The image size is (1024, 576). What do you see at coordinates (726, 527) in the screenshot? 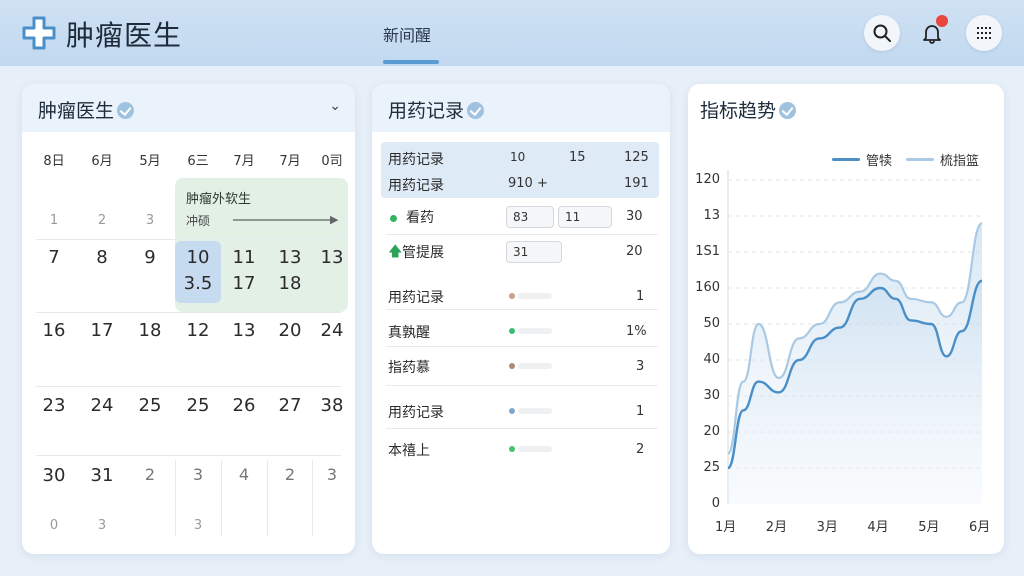
I see `x-tick-label: 1月` at bounding box center [726, 527].